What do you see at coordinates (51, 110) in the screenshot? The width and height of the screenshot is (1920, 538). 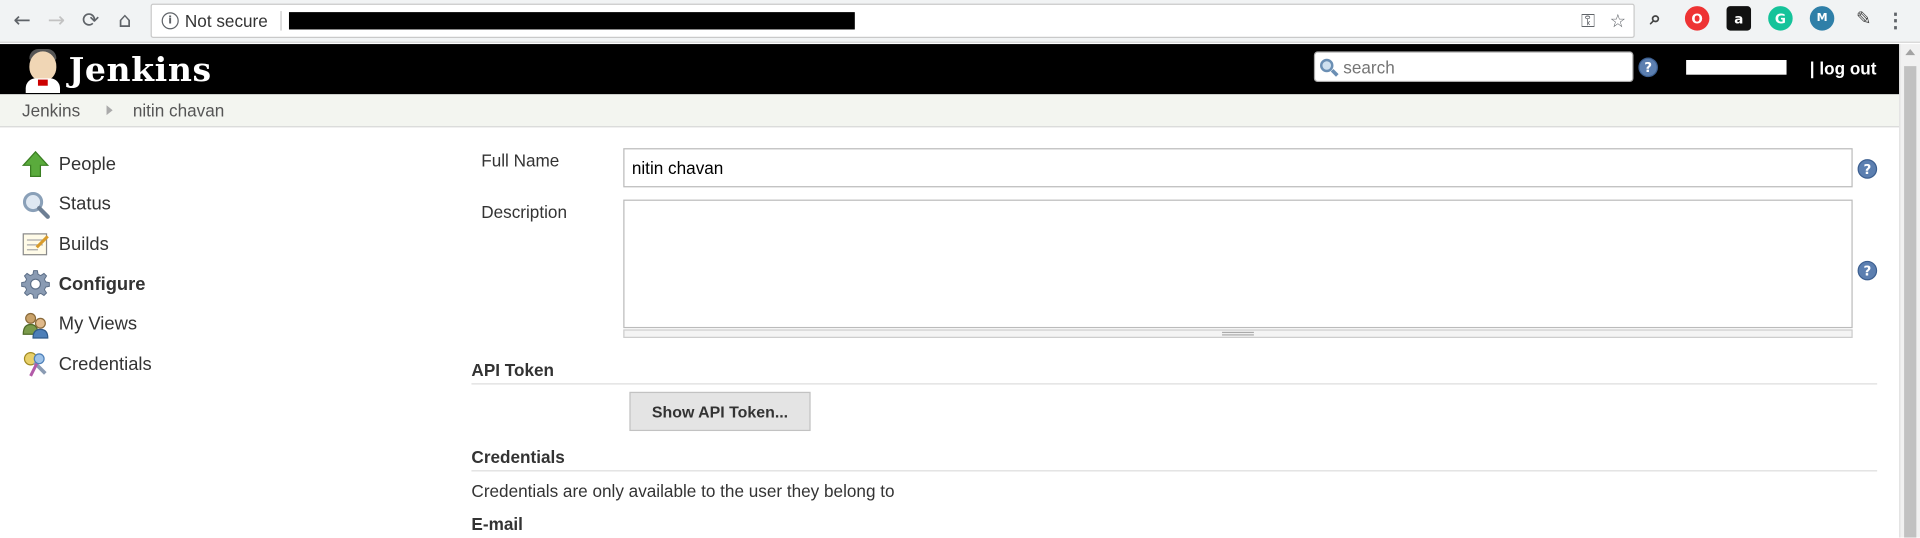 I see `breadcrumb-jenkins: Jenkins` at bounding box center [51, 110].